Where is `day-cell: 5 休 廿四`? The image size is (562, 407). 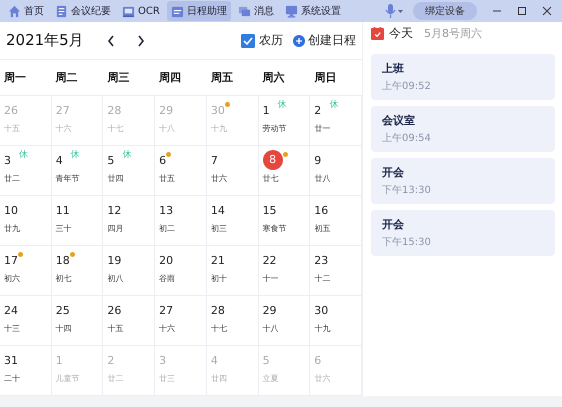
day-cell: 5 休 廿四 is located at coordinates (129, 171).